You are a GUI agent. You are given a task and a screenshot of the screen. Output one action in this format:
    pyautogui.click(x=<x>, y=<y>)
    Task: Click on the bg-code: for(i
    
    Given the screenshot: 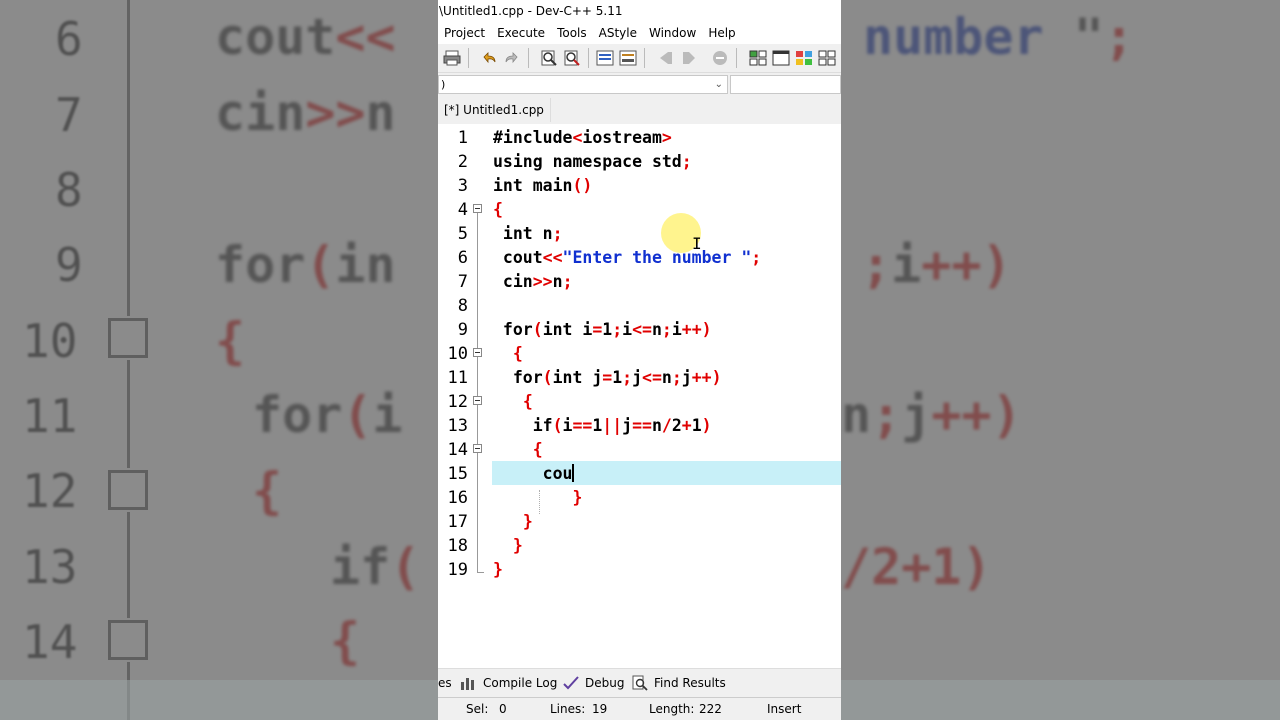 What is the action you would take?
    pyautogui.click(x=327, y=415)
    